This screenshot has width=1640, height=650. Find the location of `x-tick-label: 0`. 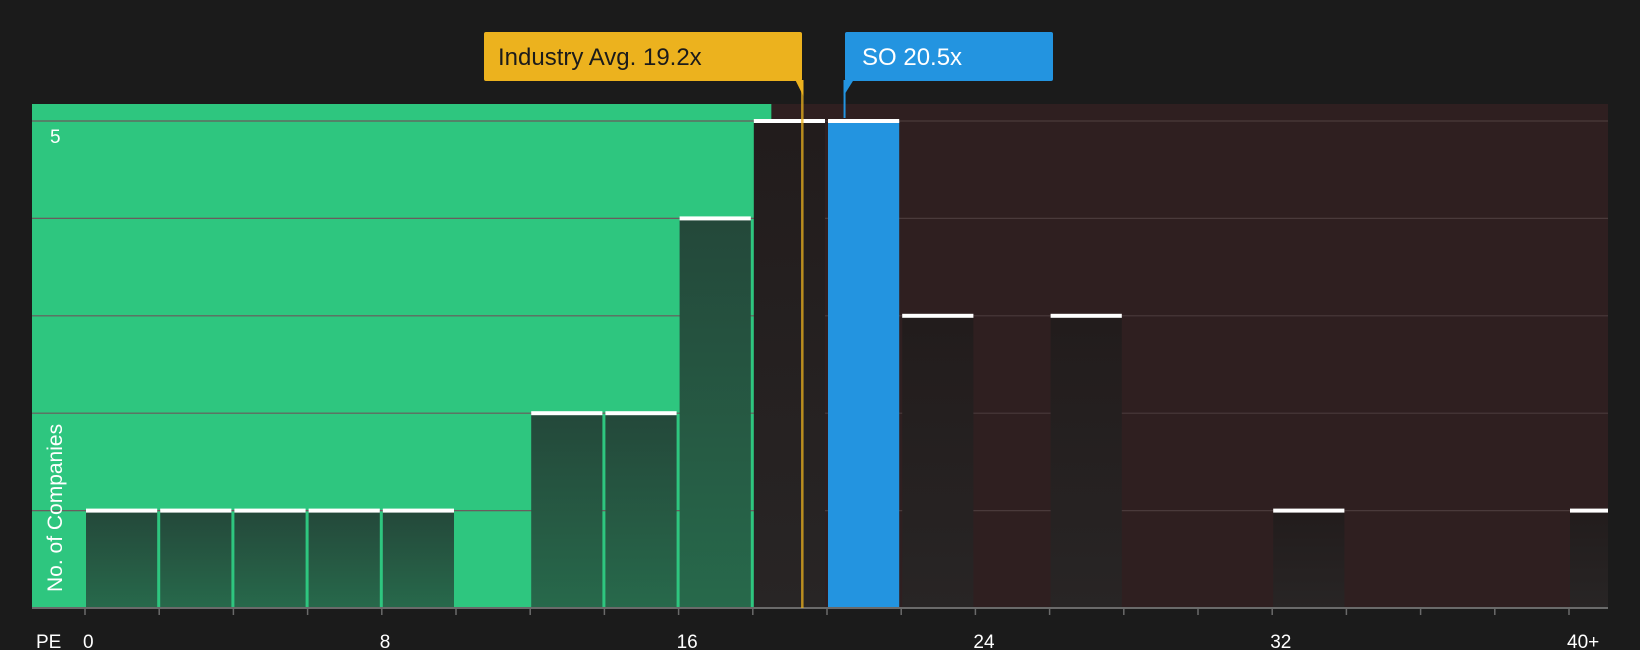

x-tick-label: 0 is located at coordinates (88, 641).